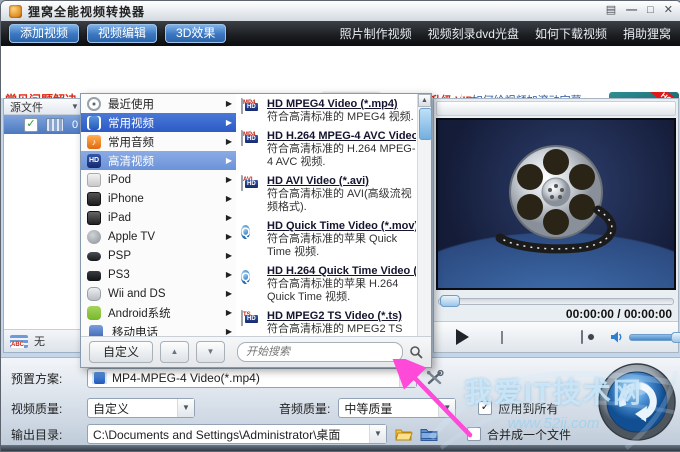  I want to click on menu-item-label: Apple TV, so click(132, 236).